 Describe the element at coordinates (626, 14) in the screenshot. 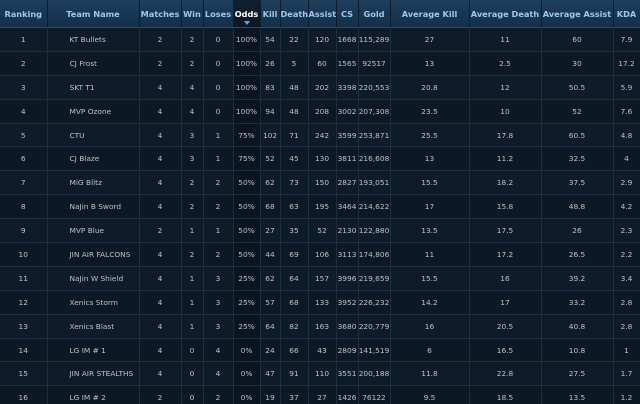

I see `column-header-kda: KDA` at that location.